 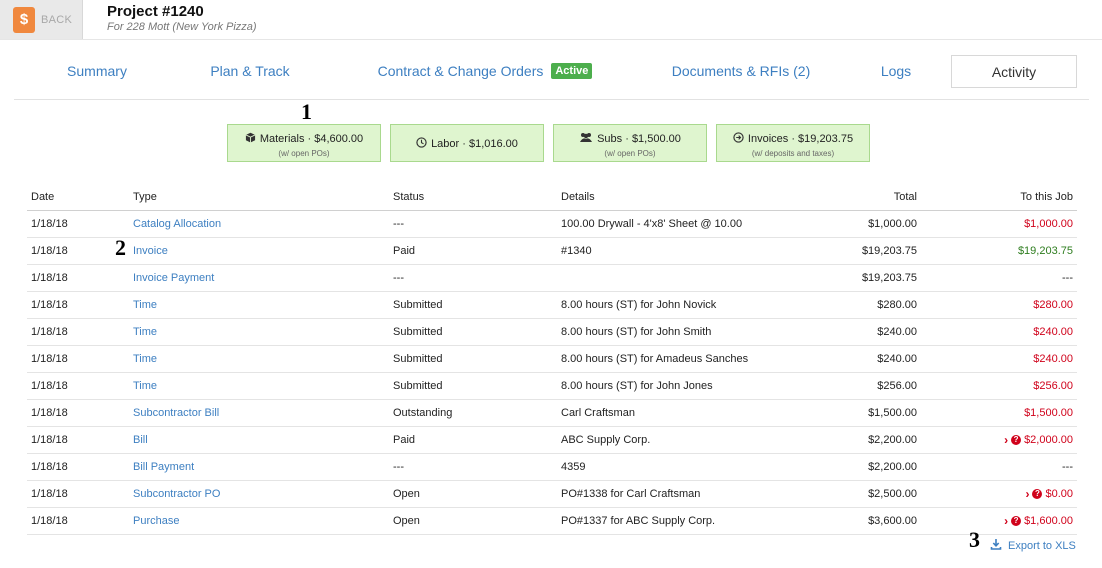 What do you see at coordinates (576, 251) in the screenshot?
I see `details-cell: #1340` at bounding box center [576, 251].